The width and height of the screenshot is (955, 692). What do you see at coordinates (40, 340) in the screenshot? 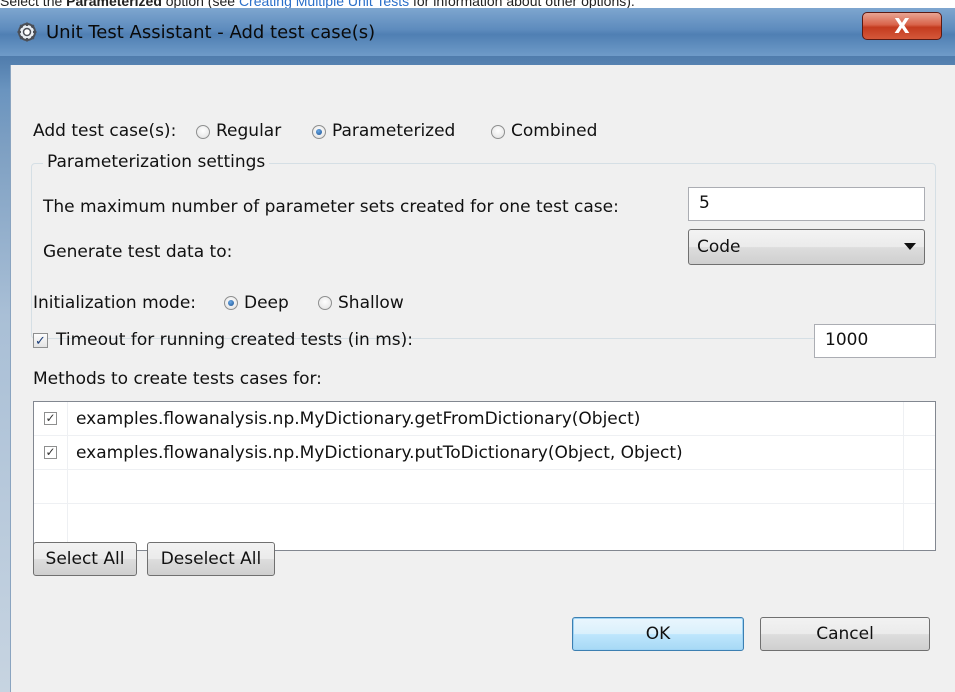
I see `timeout-checkbox: ✓` at bounding box center [40, 340].